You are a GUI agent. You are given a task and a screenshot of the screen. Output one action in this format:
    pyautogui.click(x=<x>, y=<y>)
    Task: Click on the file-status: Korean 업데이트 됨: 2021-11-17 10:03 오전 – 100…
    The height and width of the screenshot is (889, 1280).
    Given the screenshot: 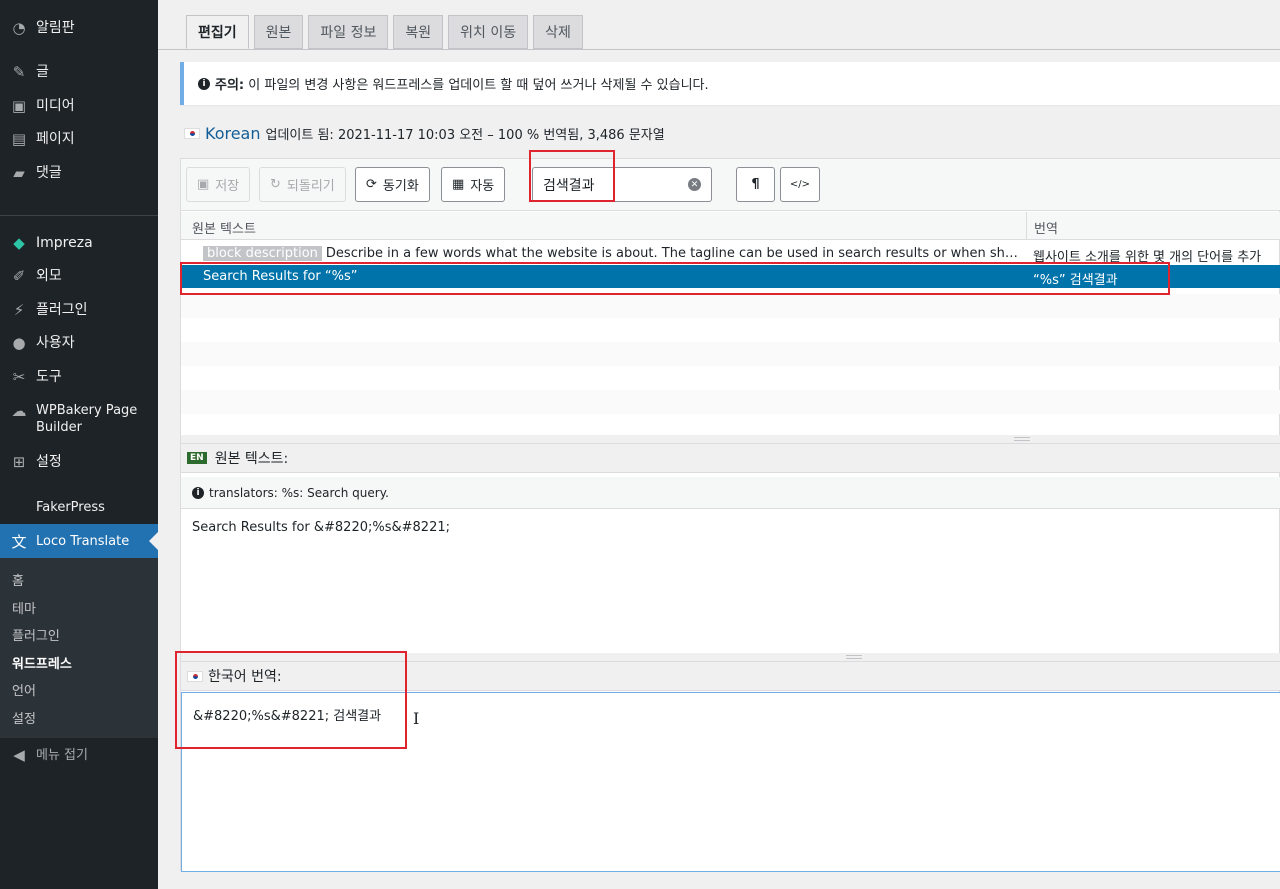 What is the action you would take?
    pyautogui.click(x=424, y=133)
    